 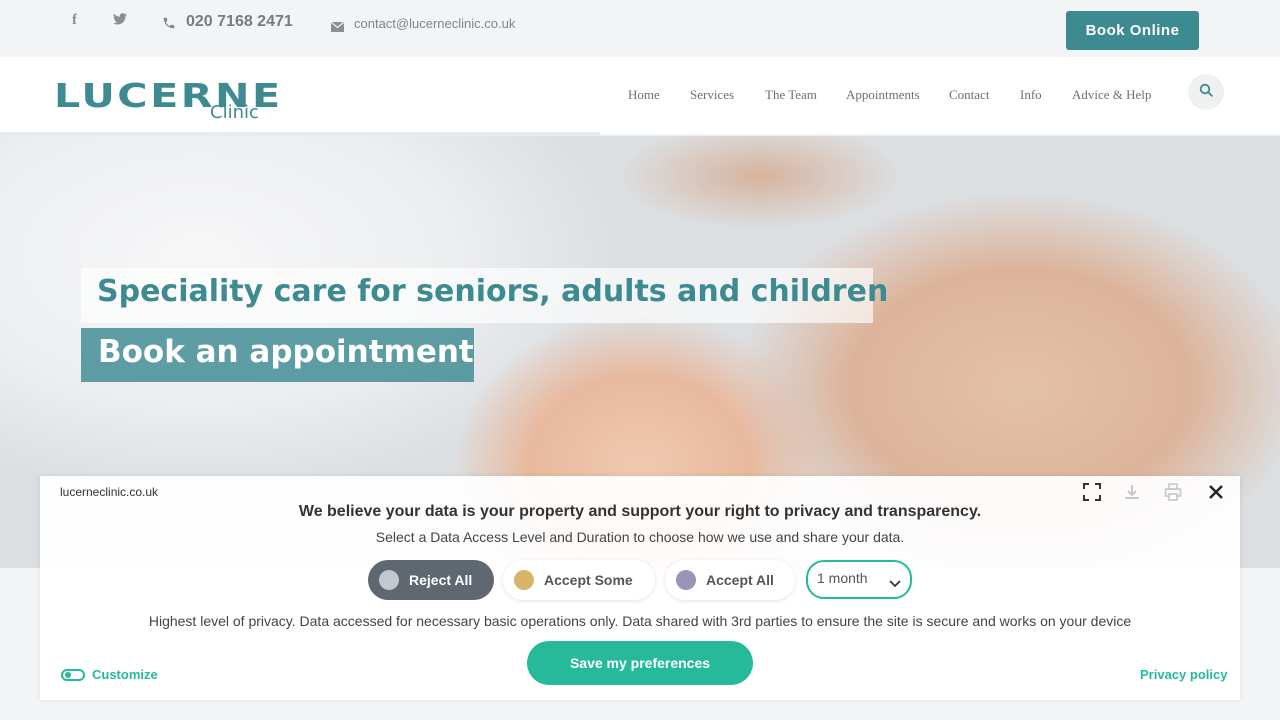 I want to click on nav-contact: Contact, so click(x=969, y=95).